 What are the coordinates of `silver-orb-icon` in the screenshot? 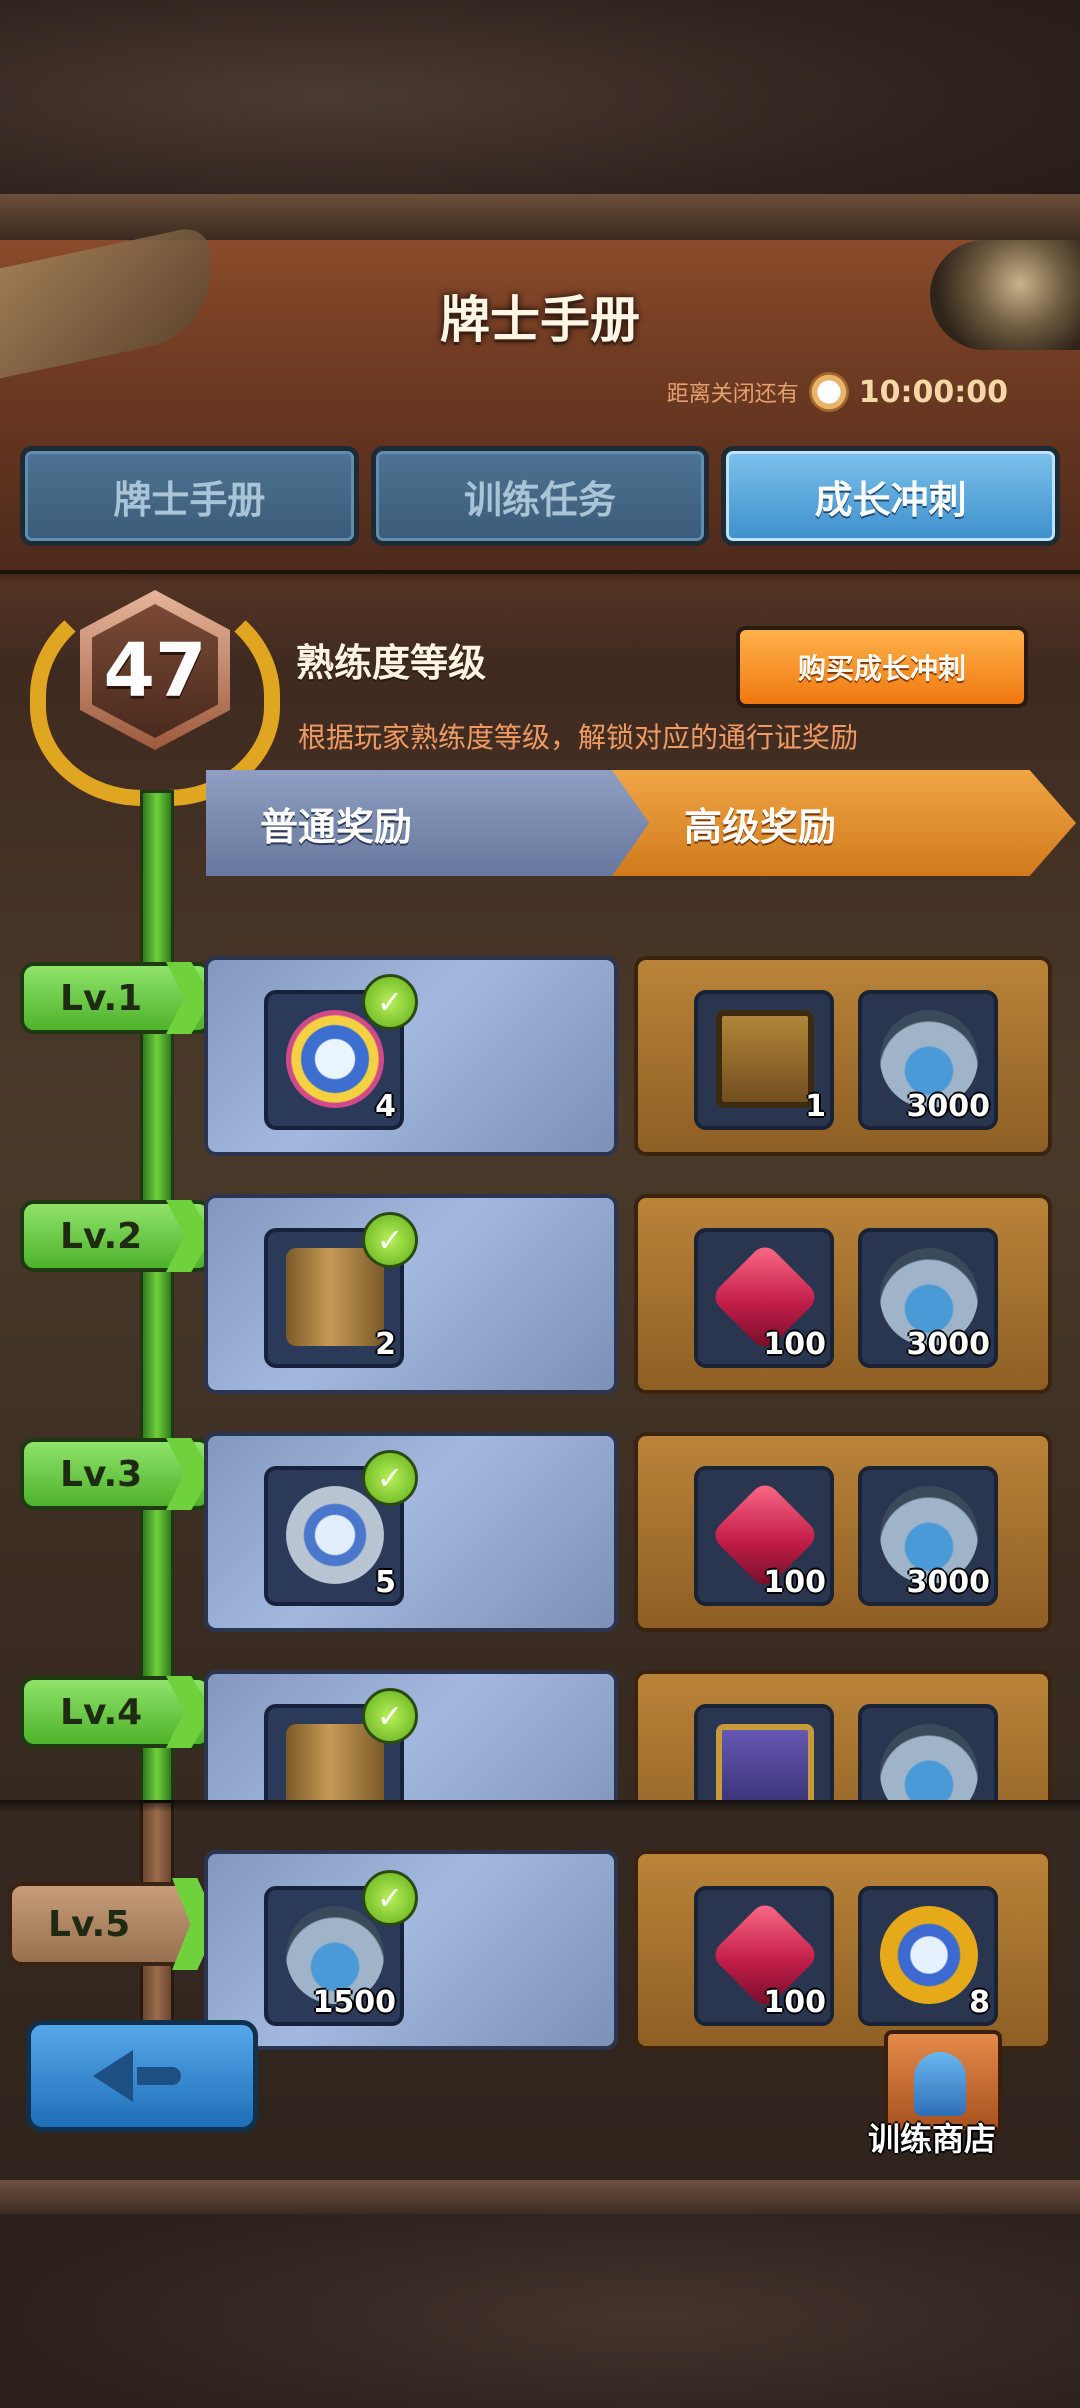 It's located at (335, 1535).